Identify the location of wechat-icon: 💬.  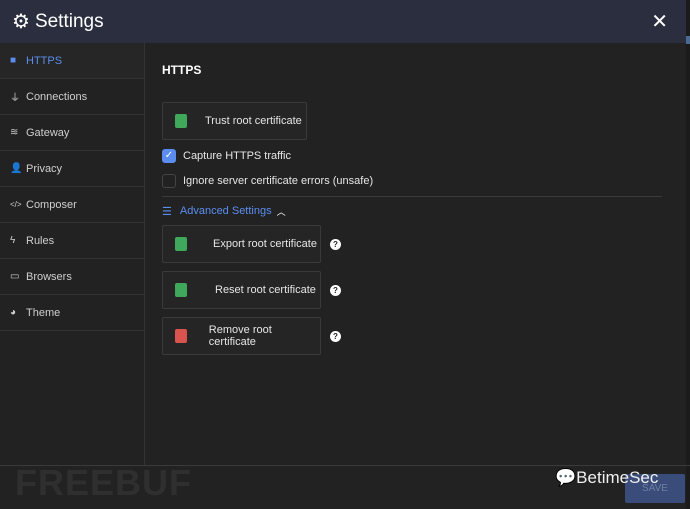
(566, 477).